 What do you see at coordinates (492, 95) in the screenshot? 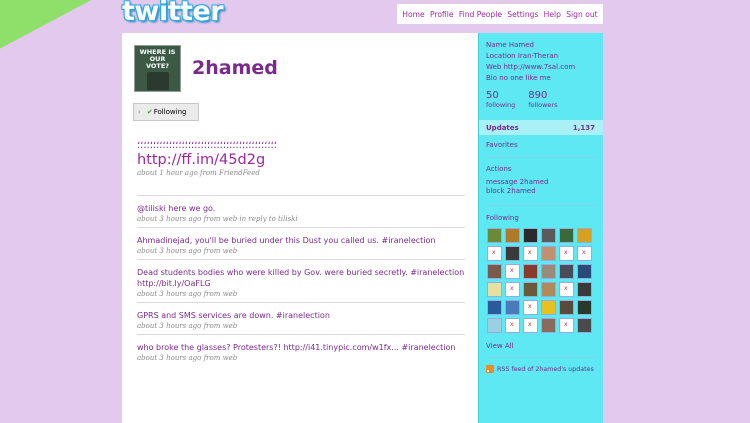
I see `following-count-number: 50` at bounding box center [492, 95].